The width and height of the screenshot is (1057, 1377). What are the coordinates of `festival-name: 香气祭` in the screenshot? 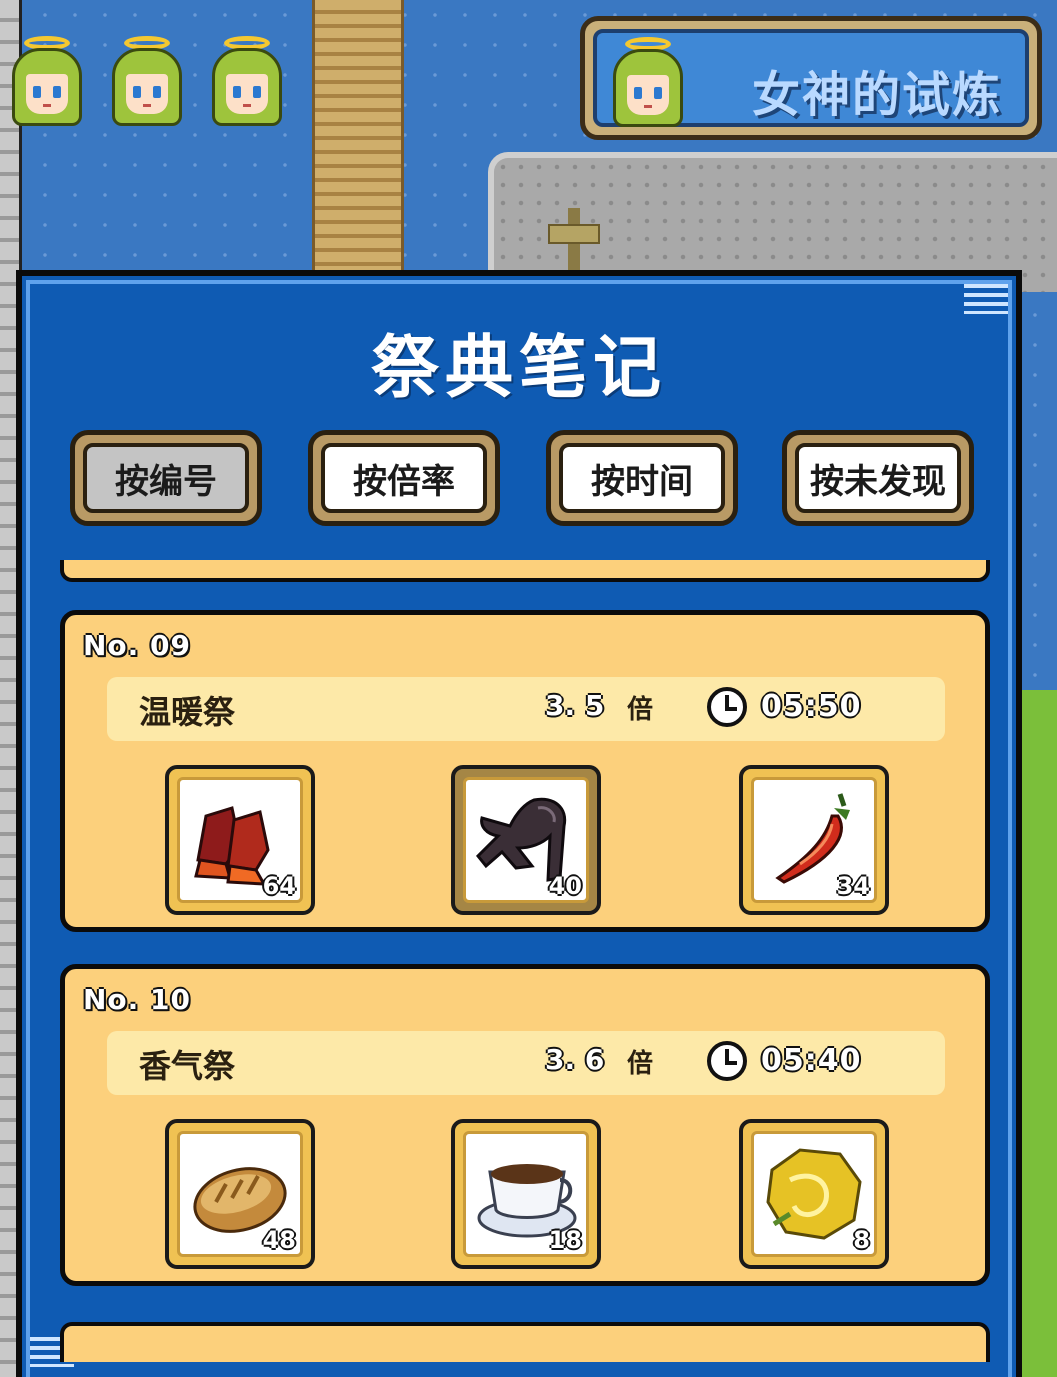 It's located at (187, 1066).